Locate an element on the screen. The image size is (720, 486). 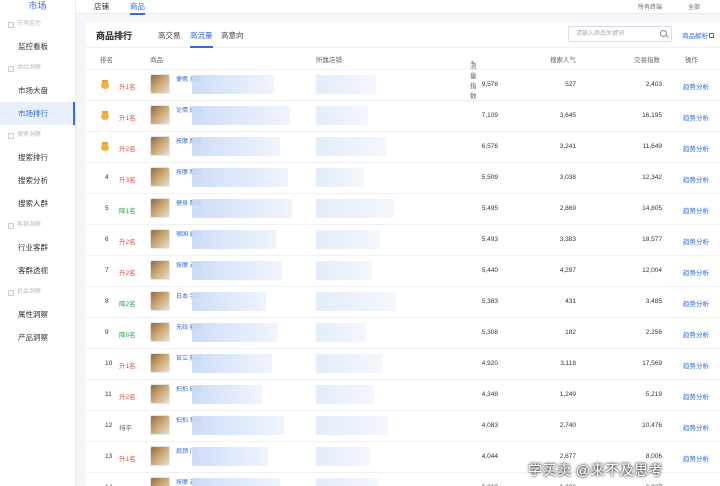
search-popularity: 1,249 is located at coordinates (567, 394).